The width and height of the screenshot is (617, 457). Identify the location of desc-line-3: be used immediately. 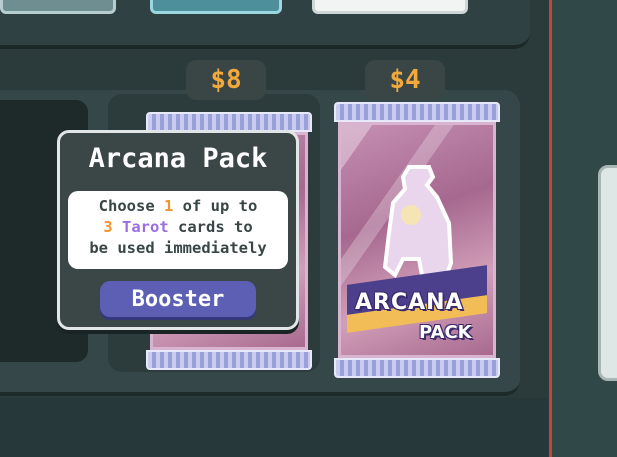
(178, 248).